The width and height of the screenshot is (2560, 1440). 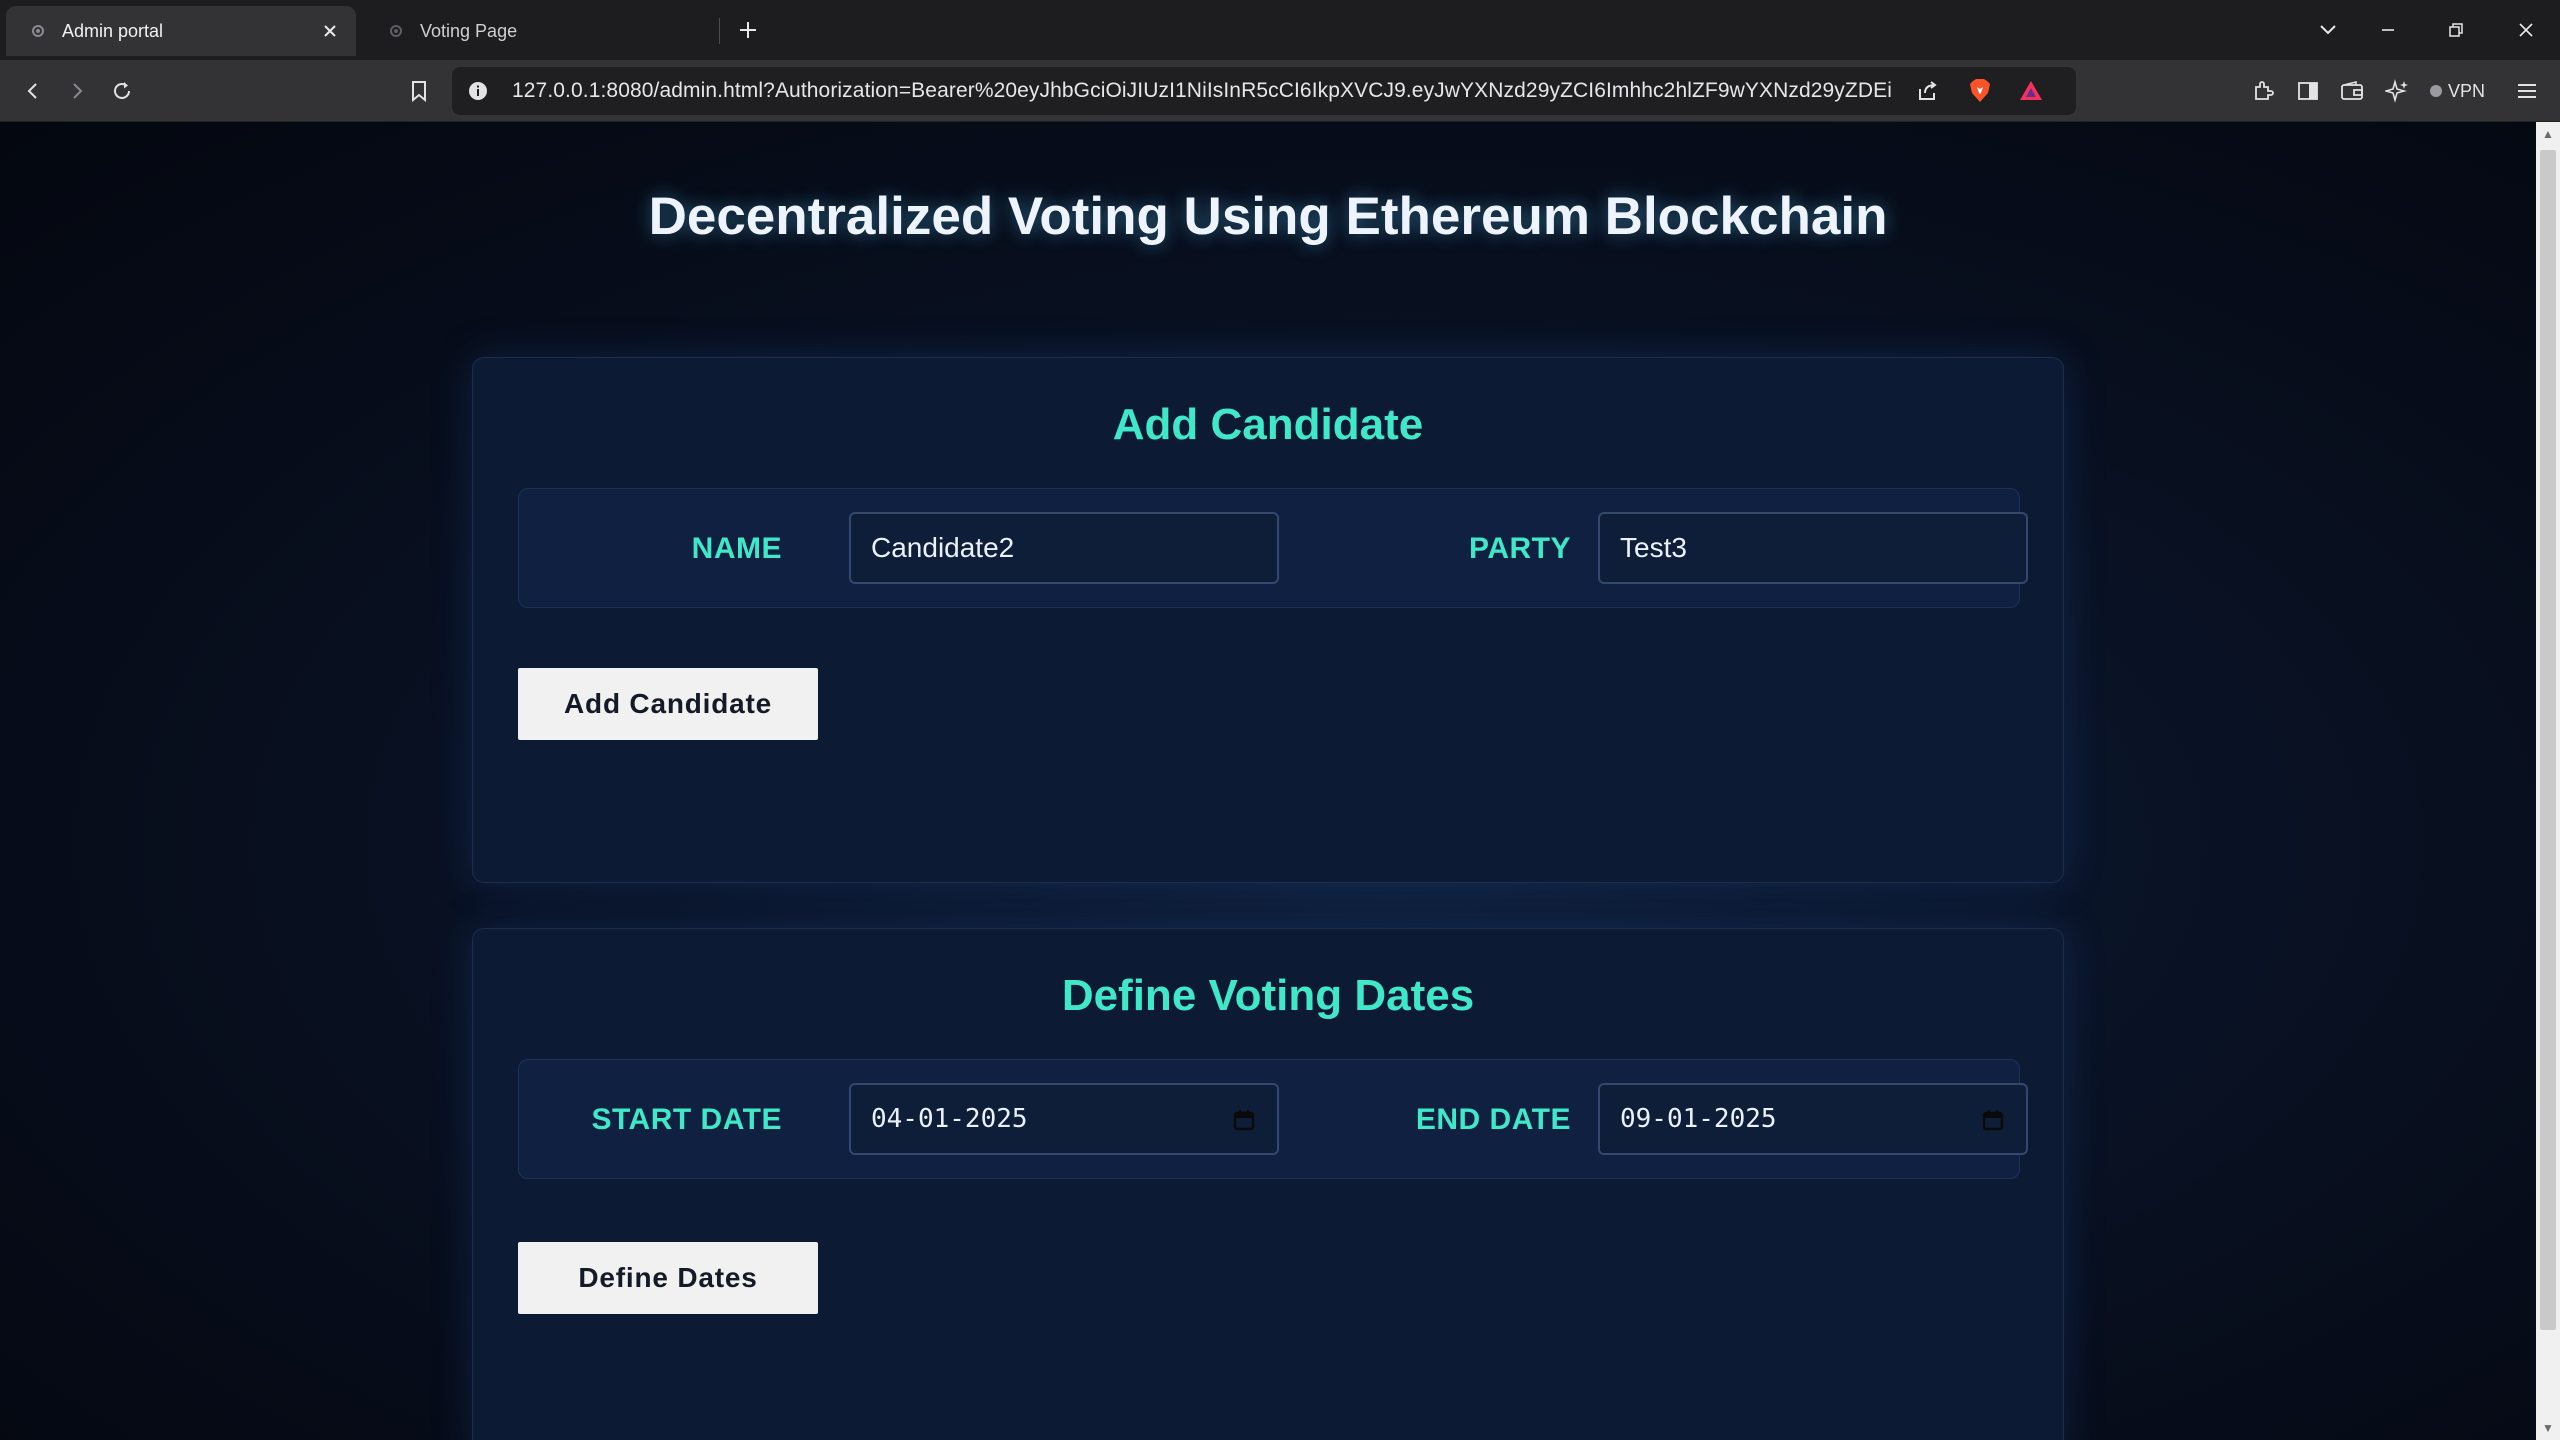 I want to click on admin-favicon-icon, so click(x=38, y=31).